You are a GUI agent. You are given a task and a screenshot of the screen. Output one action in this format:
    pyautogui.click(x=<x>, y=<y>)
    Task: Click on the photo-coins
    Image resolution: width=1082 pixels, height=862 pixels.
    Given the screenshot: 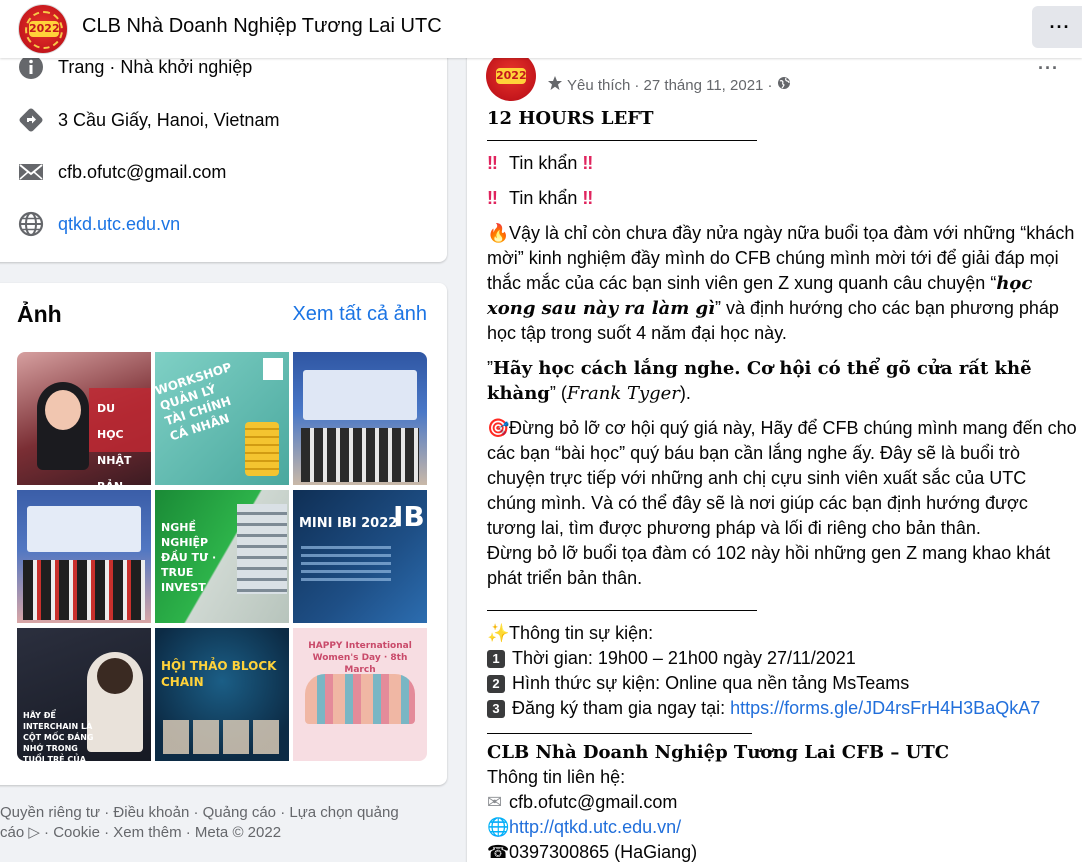 What is the action you would take?
    pyautogui.click(x=262, y=449)
    